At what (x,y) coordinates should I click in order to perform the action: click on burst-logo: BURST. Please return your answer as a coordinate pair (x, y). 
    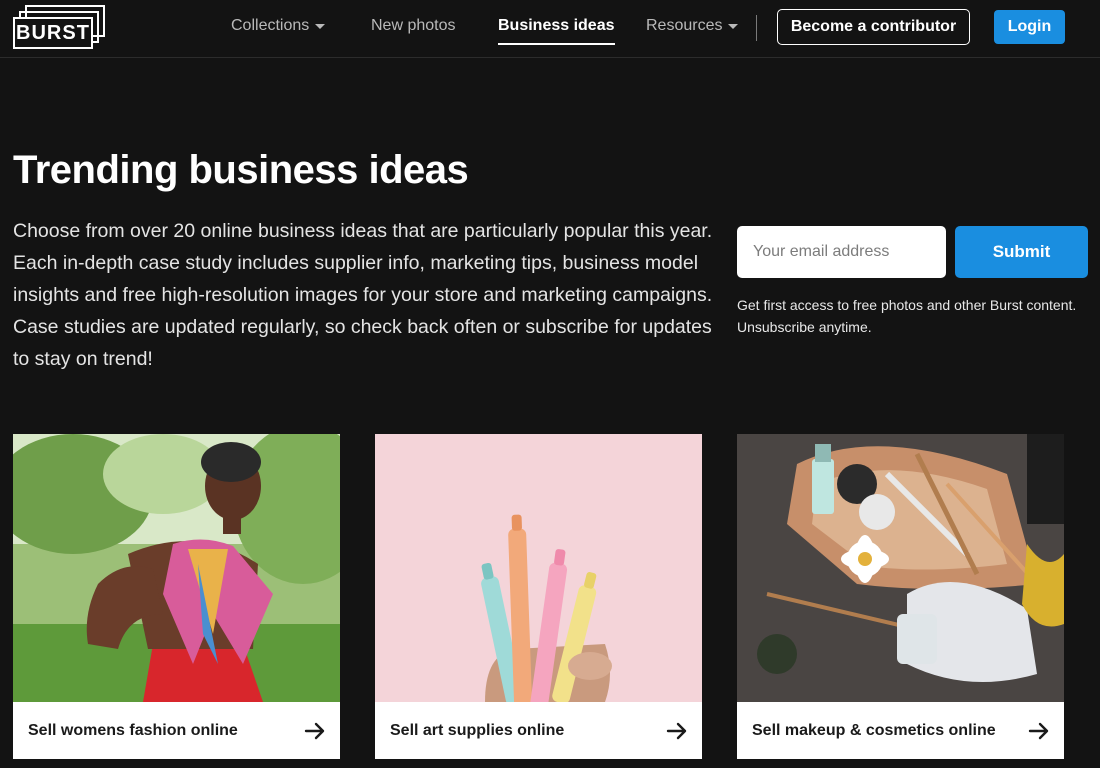
    Looking at the image, I should click on (60, 27).